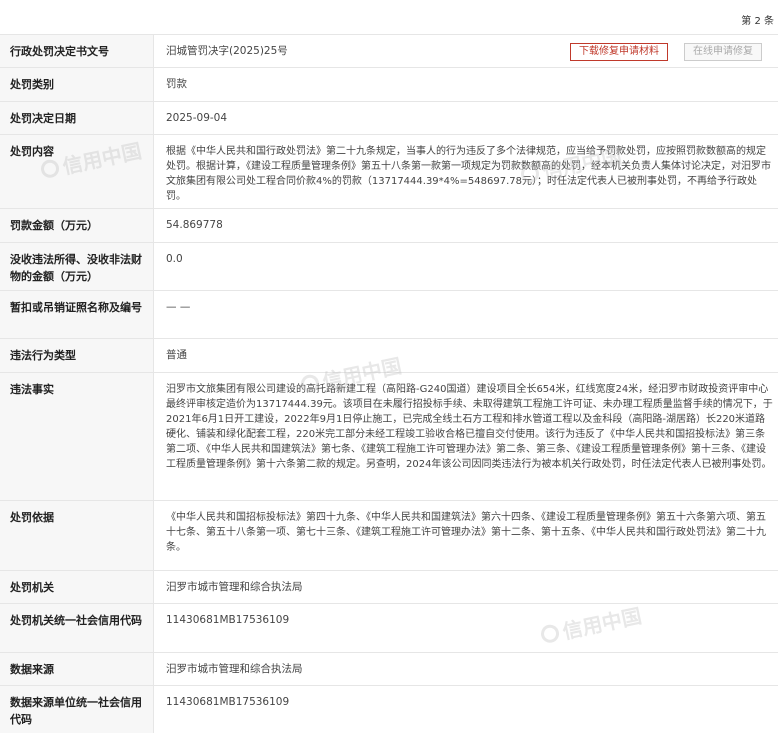 The image size is (778, 733). Describe the element at coordinates (77, 628) in the screenshot. I see `row-label-authority-credit-code: 处罚机关统一社会信用代码` at that location.